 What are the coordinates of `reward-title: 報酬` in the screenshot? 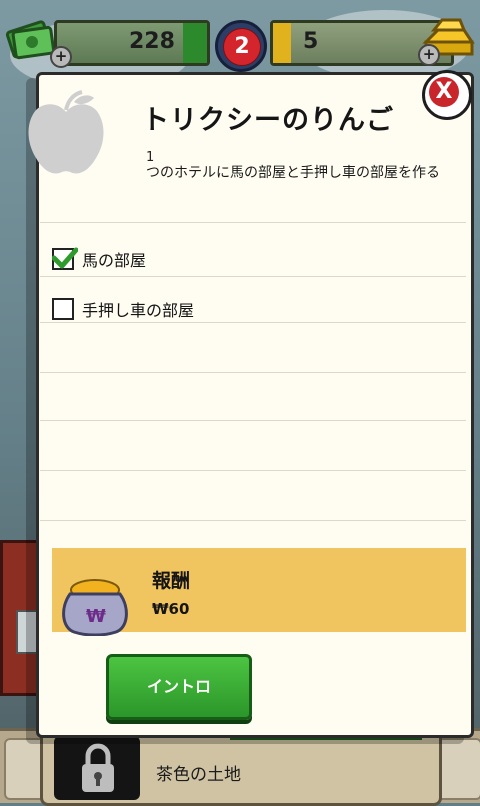 It's located at (171, 581).